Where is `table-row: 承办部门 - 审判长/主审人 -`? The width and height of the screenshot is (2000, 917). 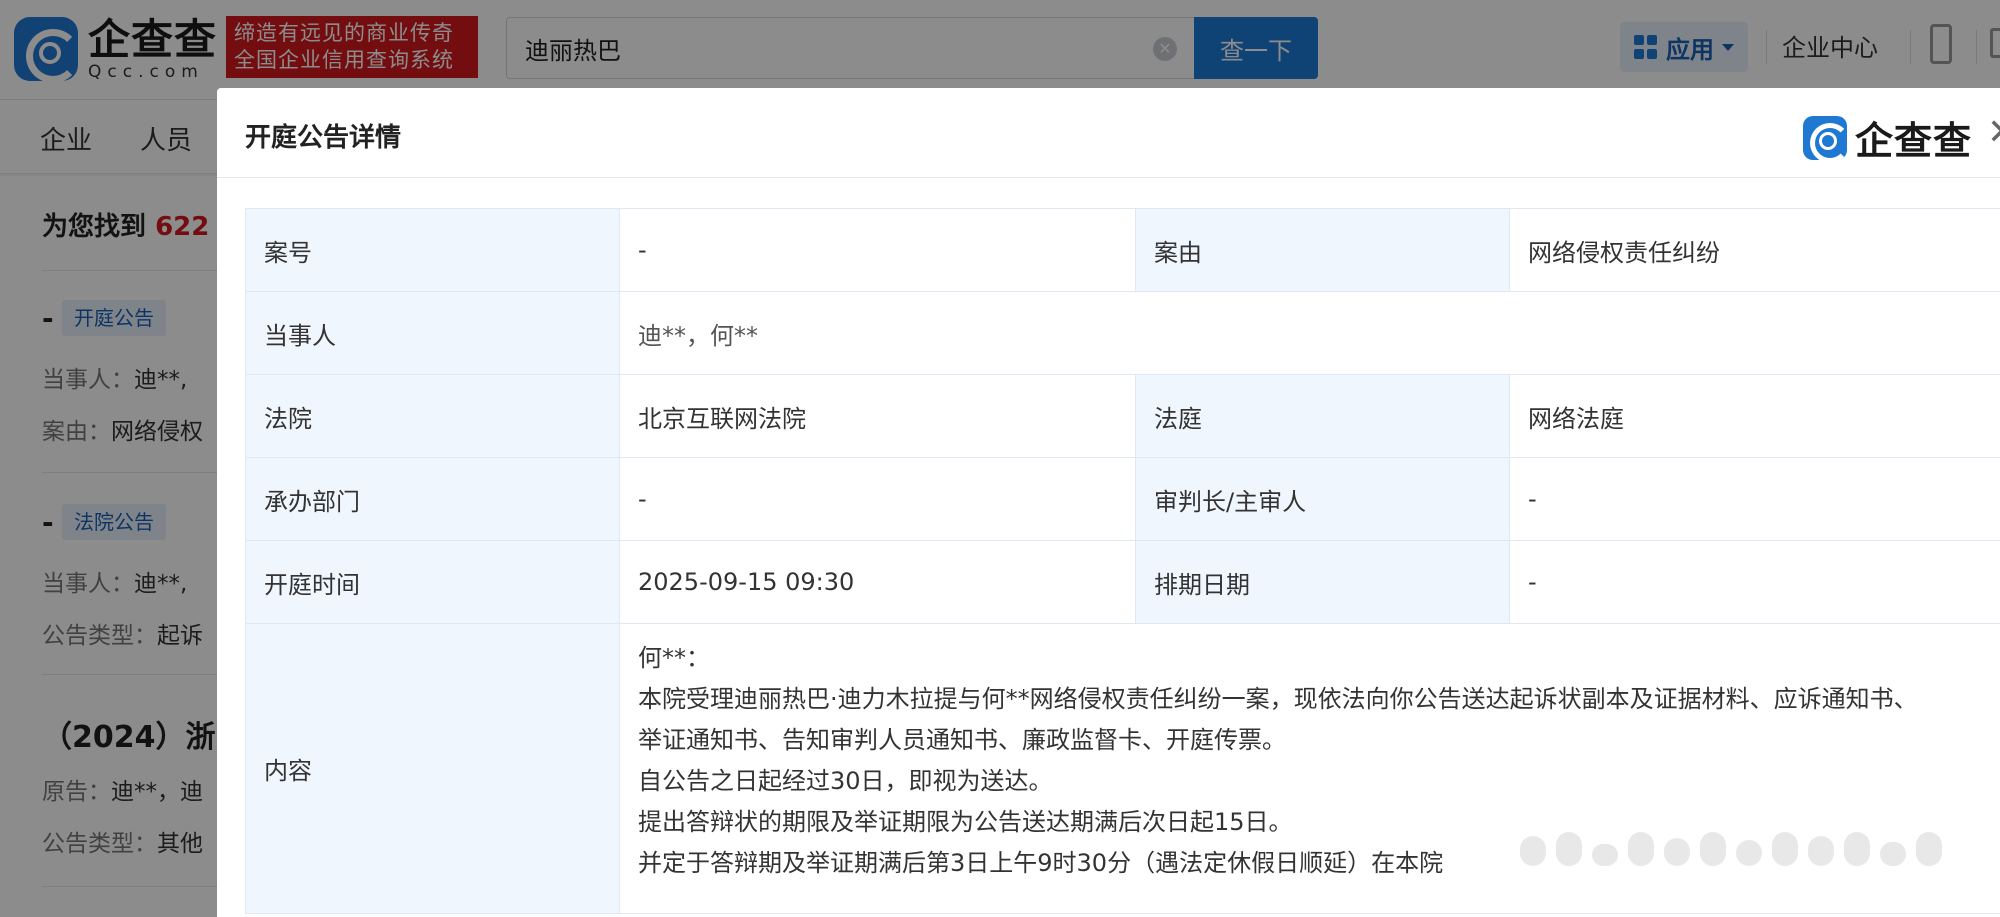
table-row: 承办部门 - 审判长/主审人 - is located at coordinates (1122, 499).